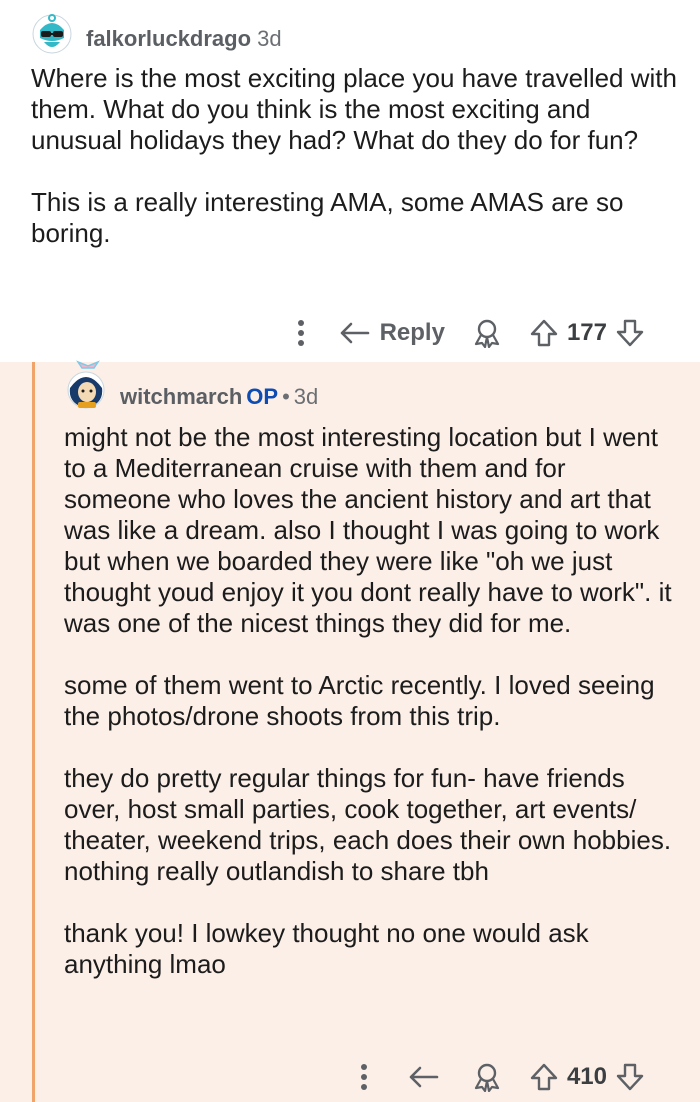 The image size is (700, 1102). I want to click on vote-score: 410, so click(586, 1076).